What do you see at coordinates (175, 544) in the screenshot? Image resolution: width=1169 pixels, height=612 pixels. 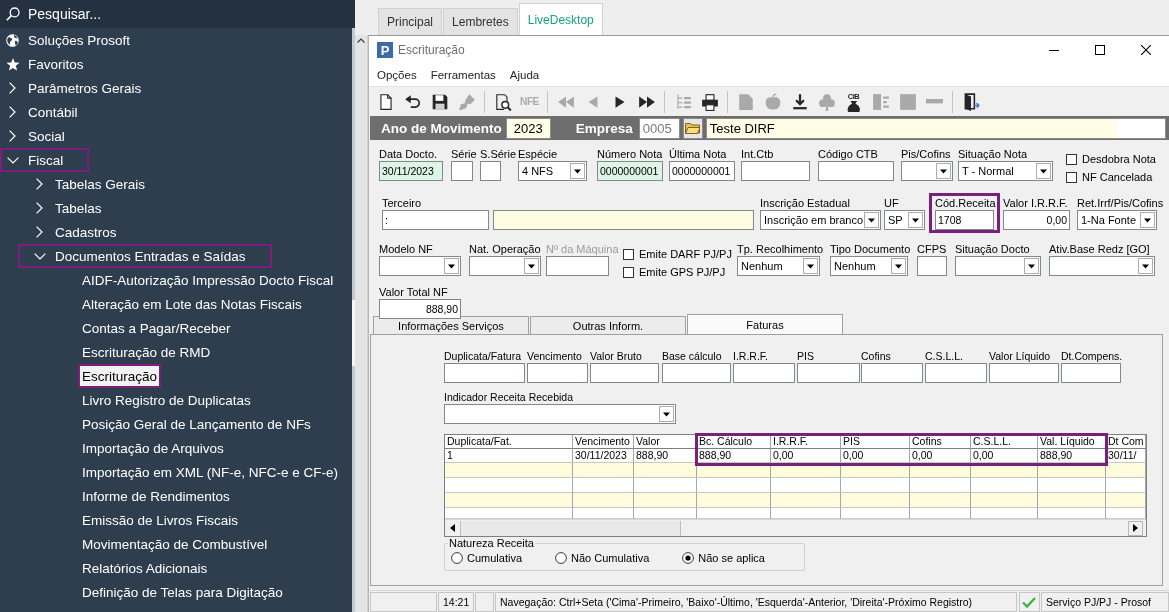 I see `tree-item: Movimentação de Combustível` at bounding box center [175, 544].